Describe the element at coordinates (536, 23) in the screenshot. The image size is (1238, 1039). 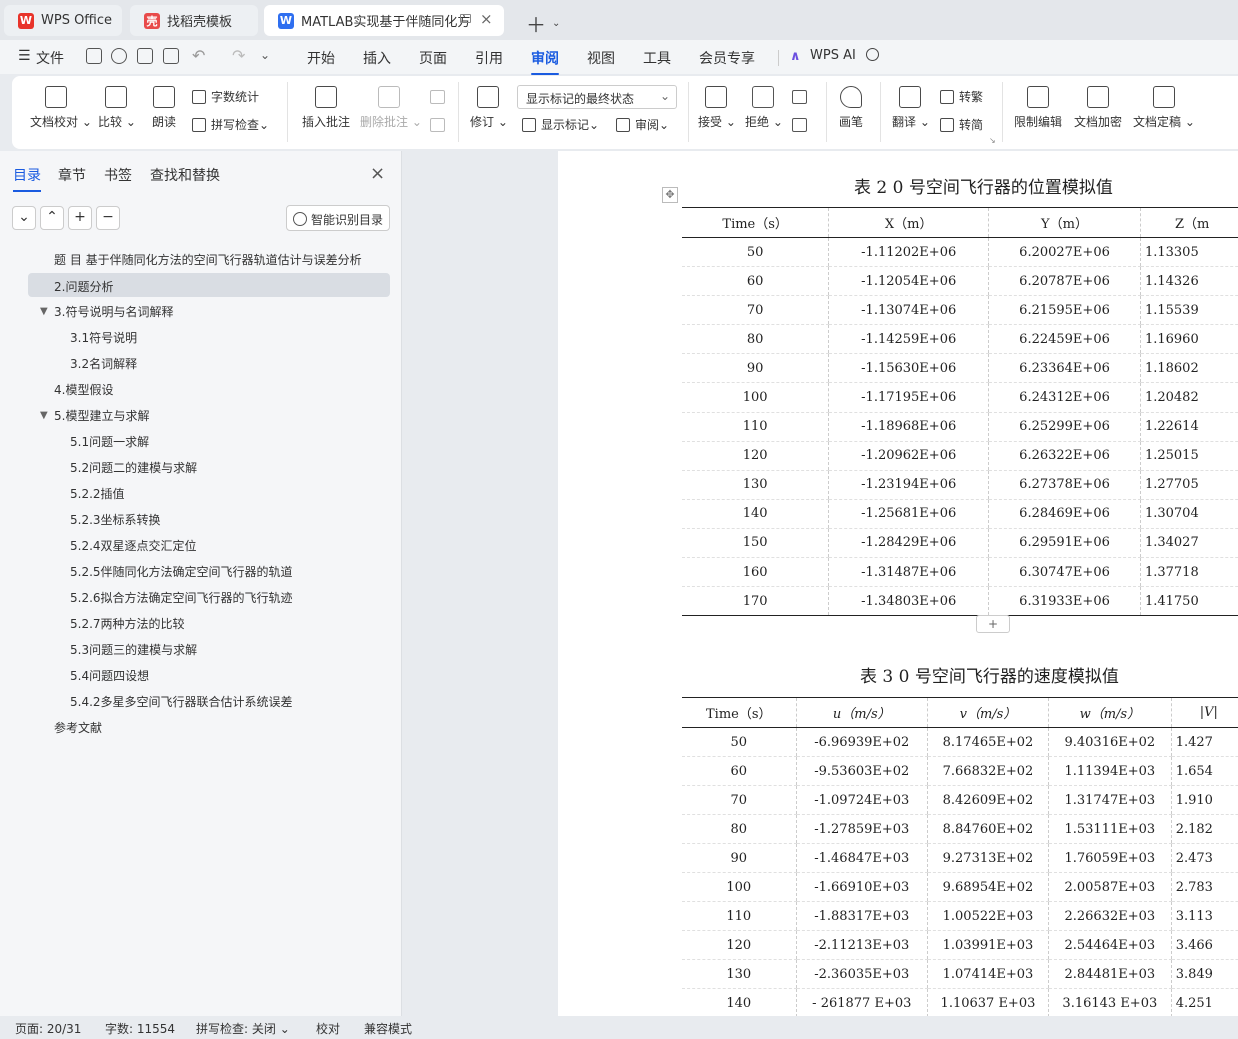
I see `new-tab-button: ＋ ⌄` at that location.